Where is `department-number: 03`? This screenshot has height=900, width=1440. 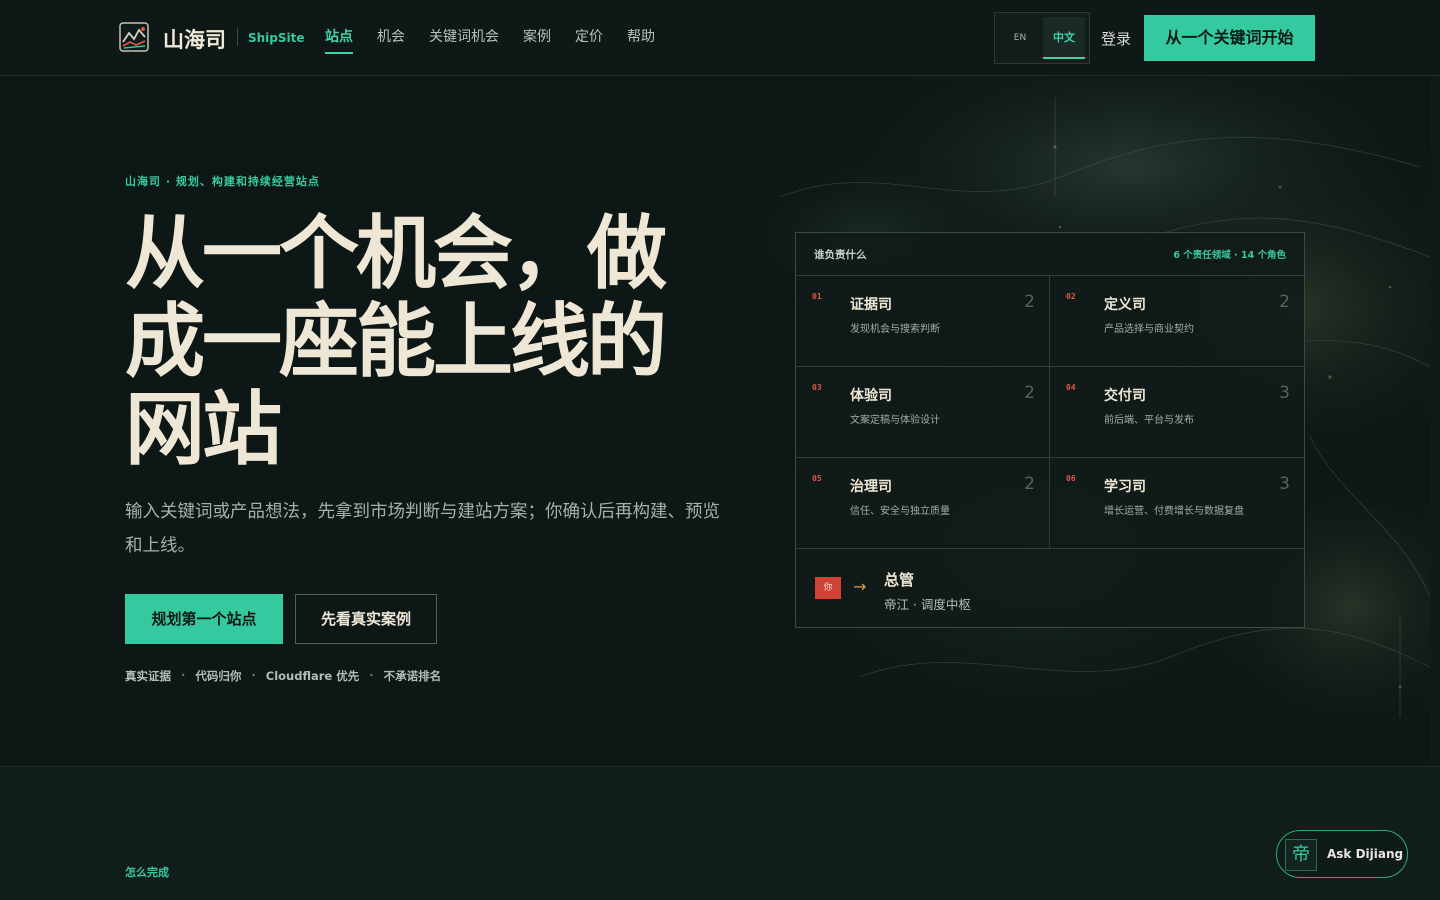
department-number: 03 is located at coordinates (817, 387).